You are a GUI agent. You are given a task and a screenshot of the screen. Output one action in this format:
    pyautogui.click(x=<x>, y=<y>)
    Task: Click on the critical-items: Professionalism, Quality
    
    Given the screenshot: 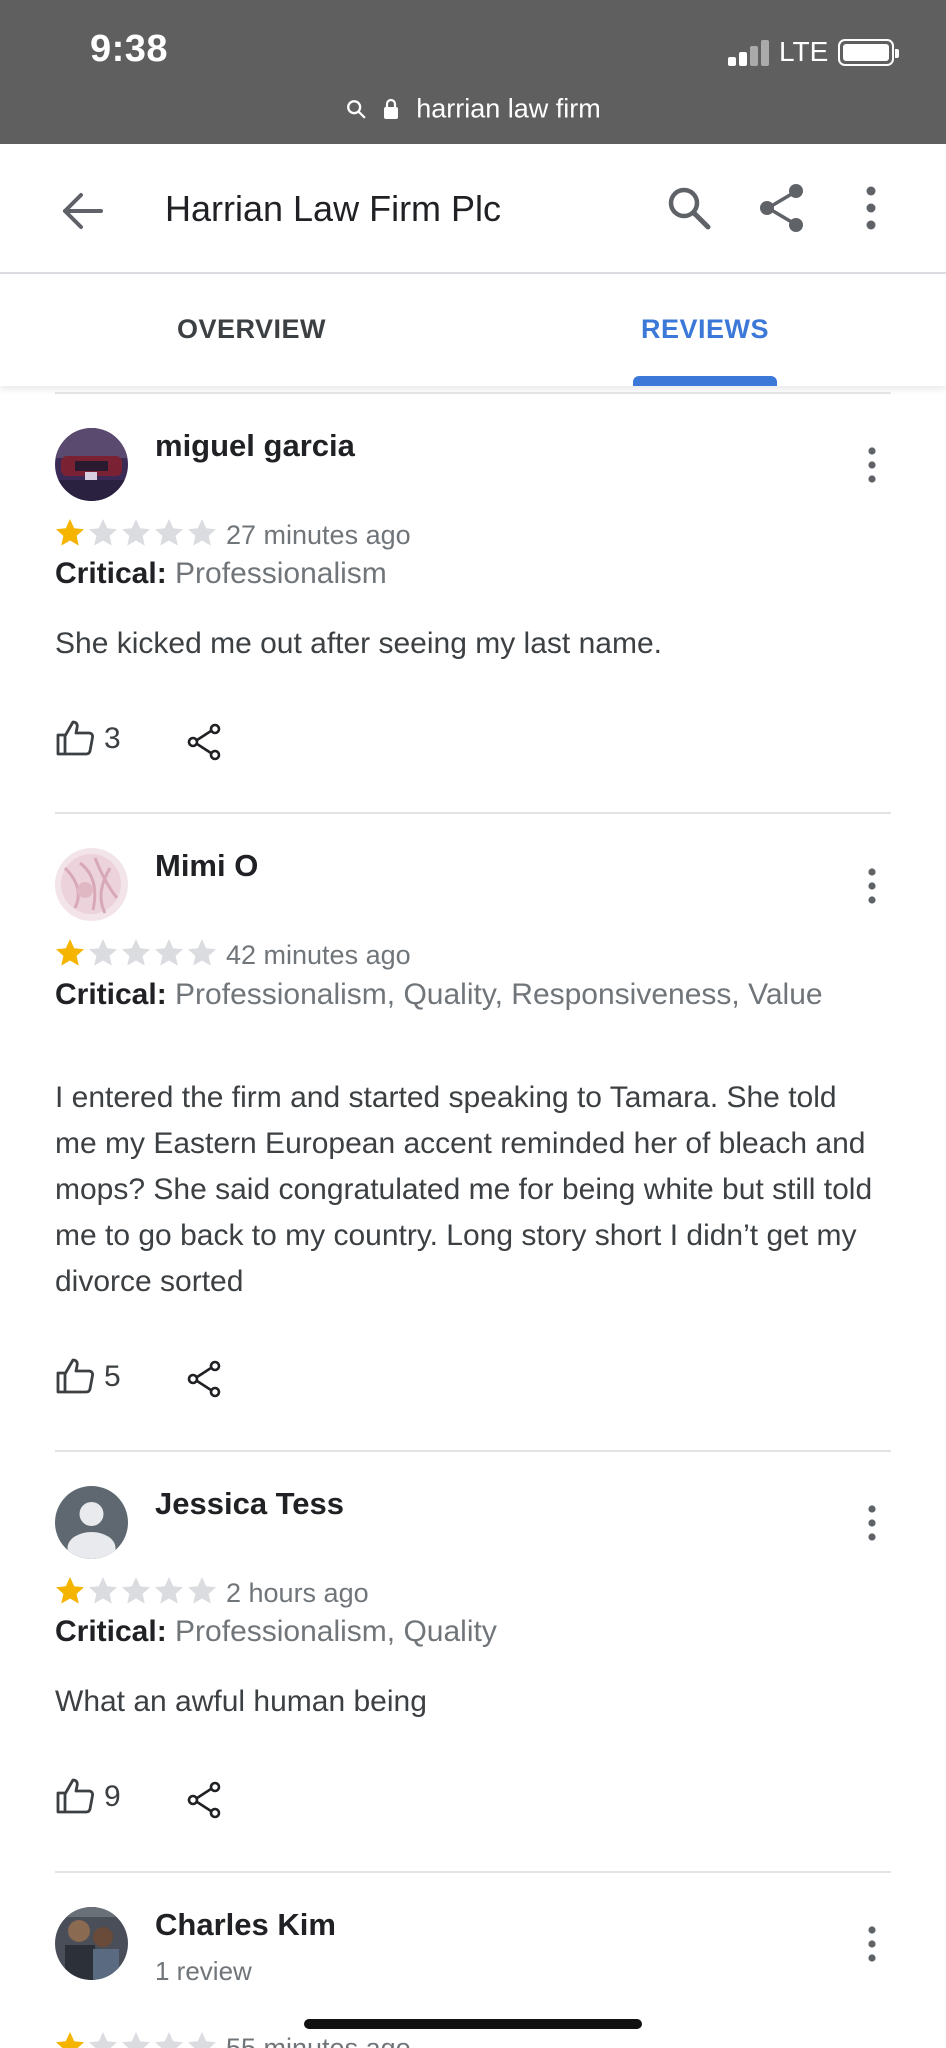 What is the action you would take?
    pyautogui.click(x=336, y=1631)
    